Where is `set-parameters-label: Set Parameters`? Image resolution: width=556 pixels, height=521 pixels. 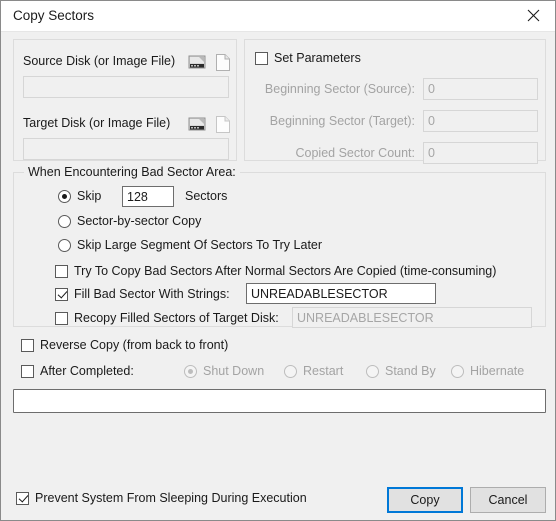 set-parameters-label: Set Parameters is located at coordinates (317, 58).